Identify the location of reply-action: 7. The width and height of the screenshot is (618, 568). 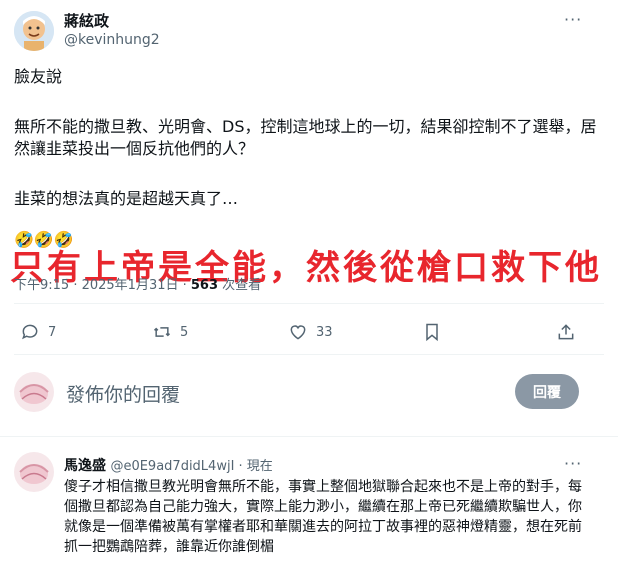
(38, 332).